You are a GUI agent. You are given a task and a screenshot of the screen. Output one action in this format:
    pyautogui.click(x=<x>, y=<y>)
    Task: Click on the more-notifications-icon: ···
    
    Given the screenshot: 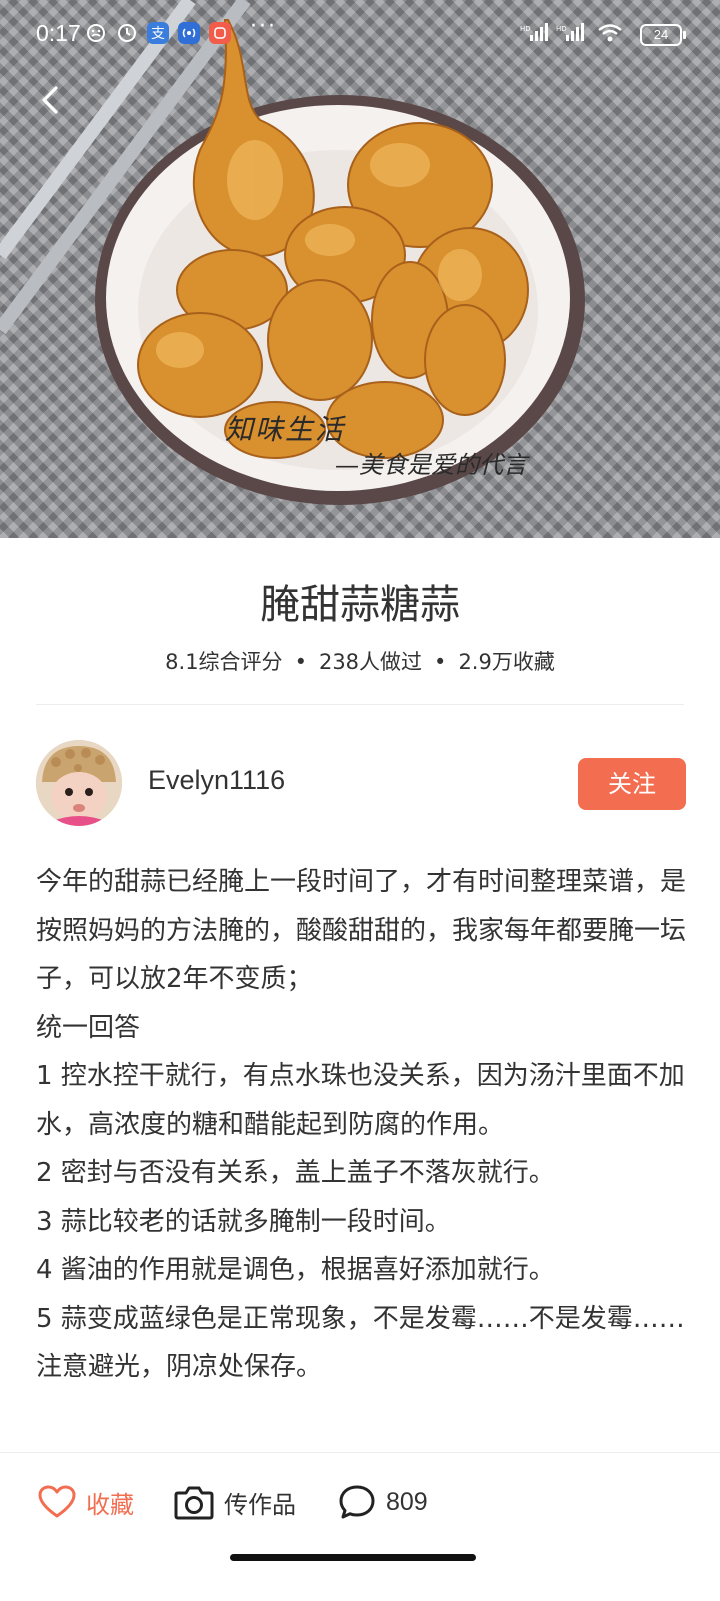 What is the action you would take?
    pyautogui.click(x=263, y=26)
    